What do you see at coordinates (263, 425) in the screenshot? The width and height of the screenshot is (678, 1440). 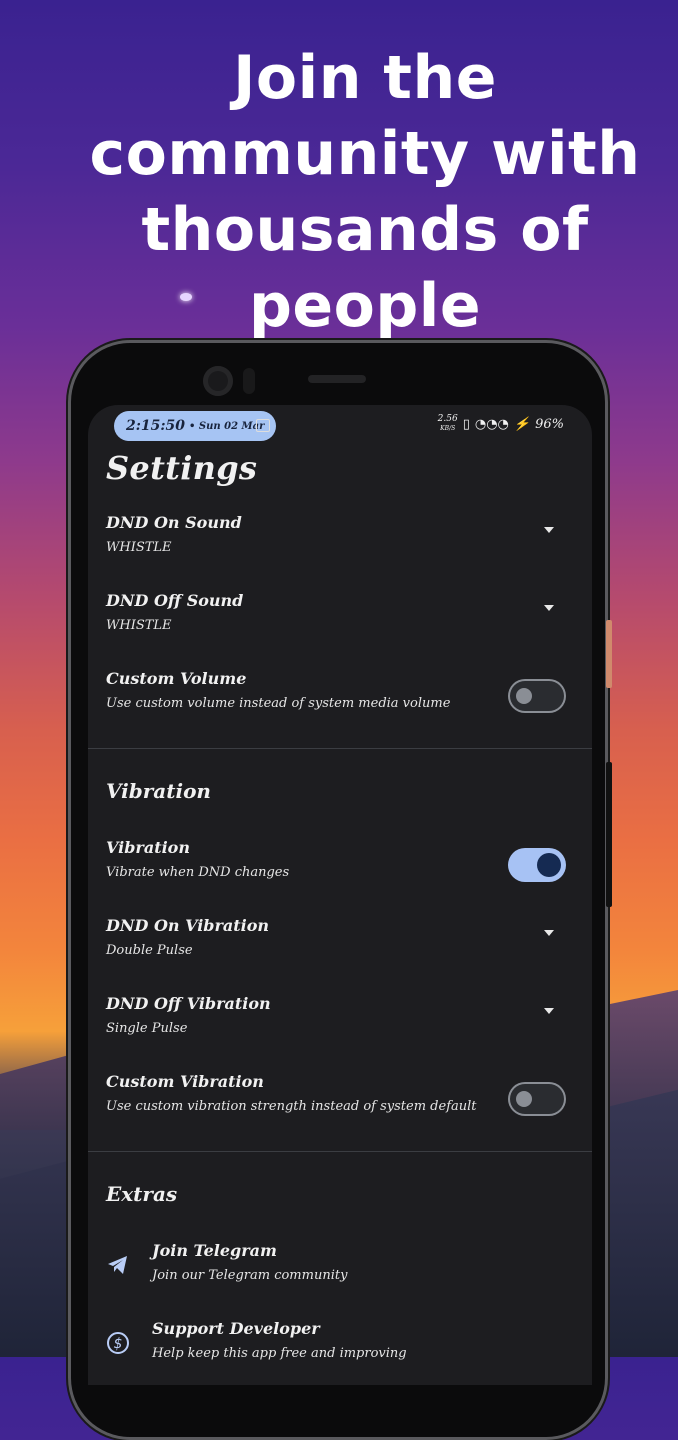 I see `gallery-icon` at bounding box center [263, 425].